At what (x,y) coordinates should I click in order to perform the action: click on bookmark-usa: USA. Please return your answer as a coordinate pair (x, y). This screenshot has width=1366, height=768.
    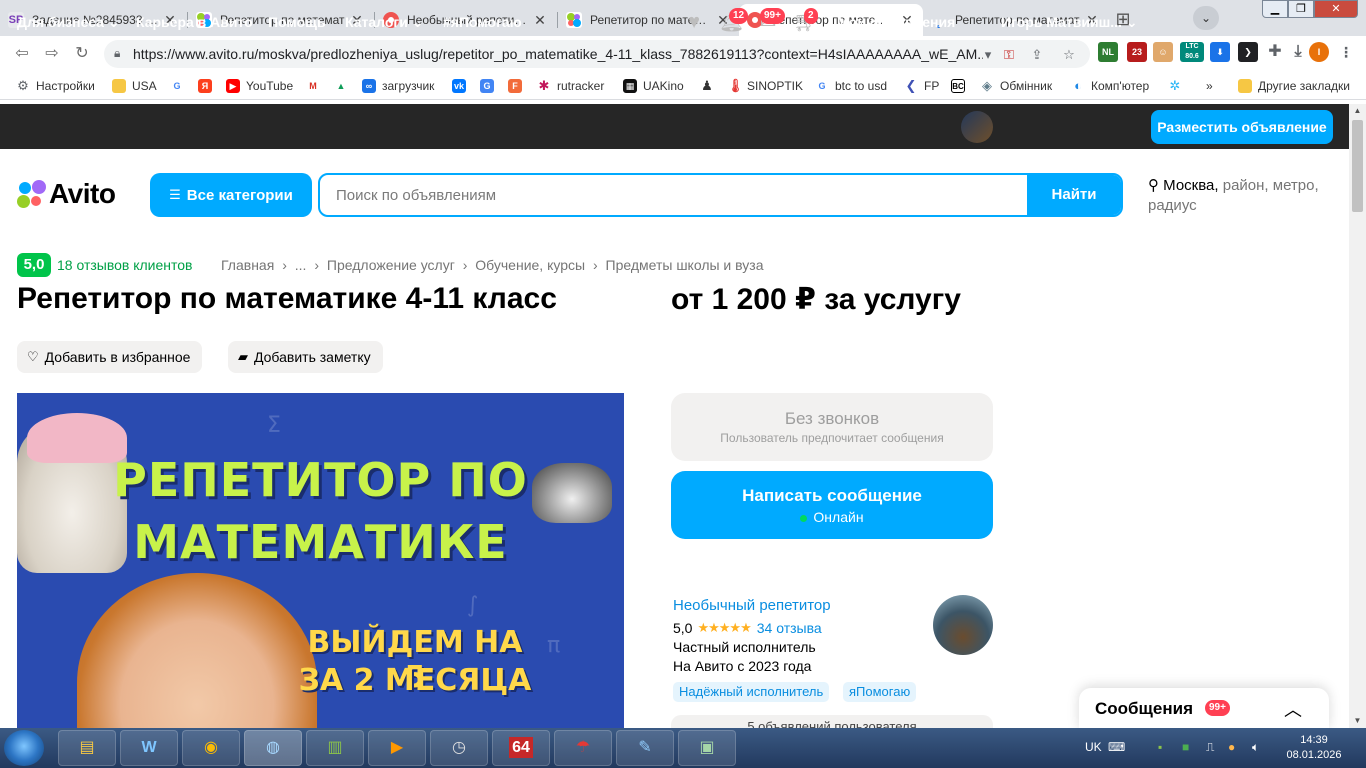
    Looking at the image, I should click on (134, 86).